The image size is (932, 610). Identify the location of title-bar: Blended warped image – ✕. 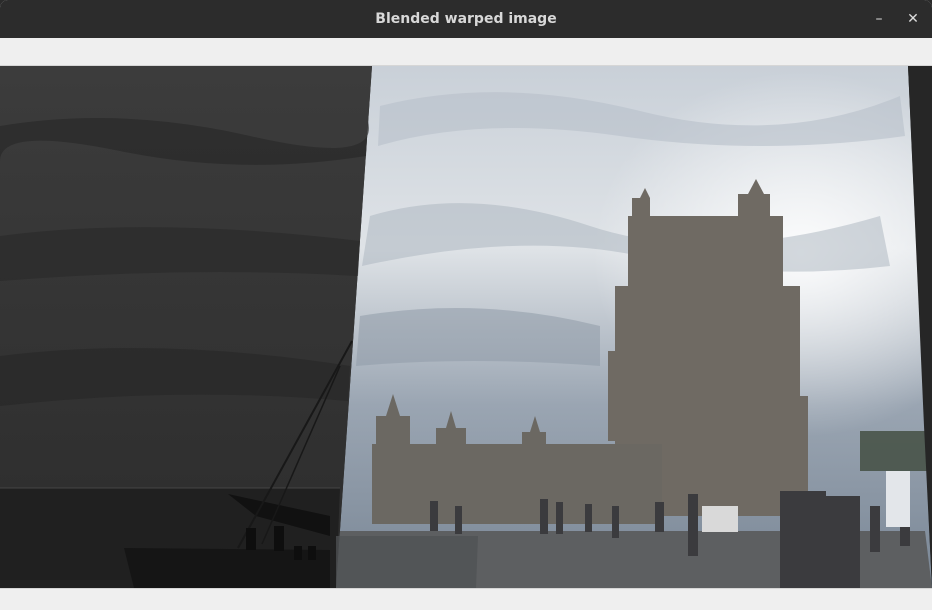
(466, 19).